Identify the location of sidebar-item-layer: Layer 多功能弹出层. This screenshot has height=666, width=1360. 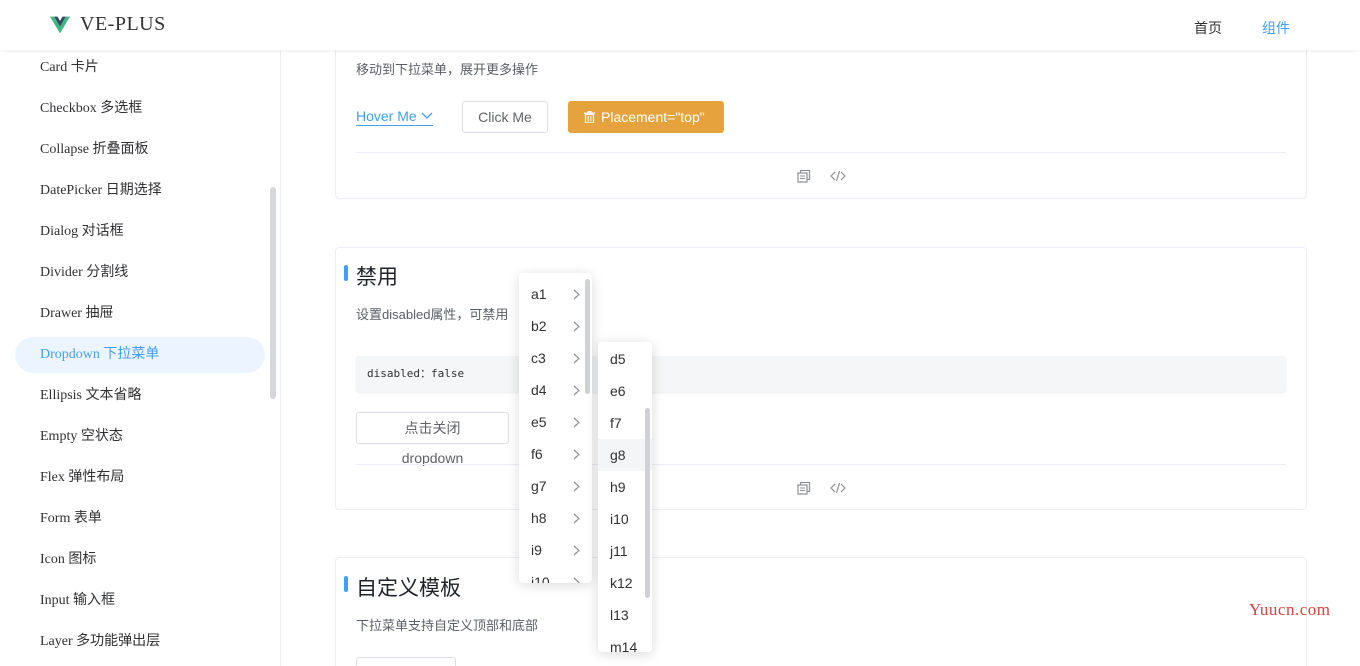
(140, 642).